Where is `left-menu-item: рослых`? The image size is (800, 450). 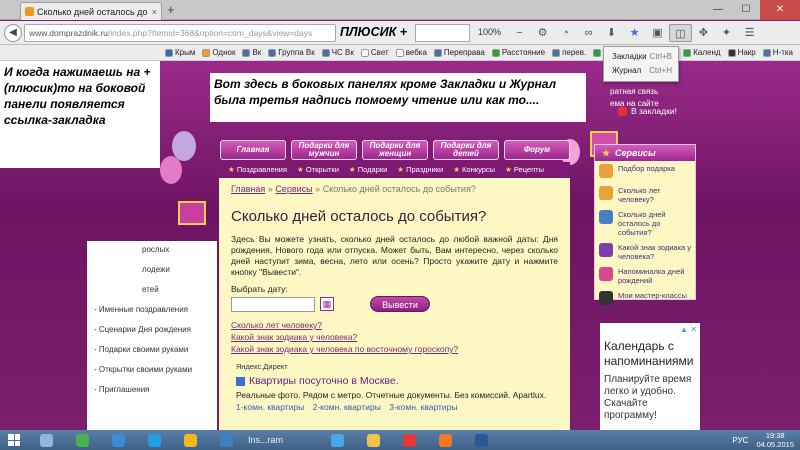 left-menu-item: рослых is located at coordinates (152, 251).